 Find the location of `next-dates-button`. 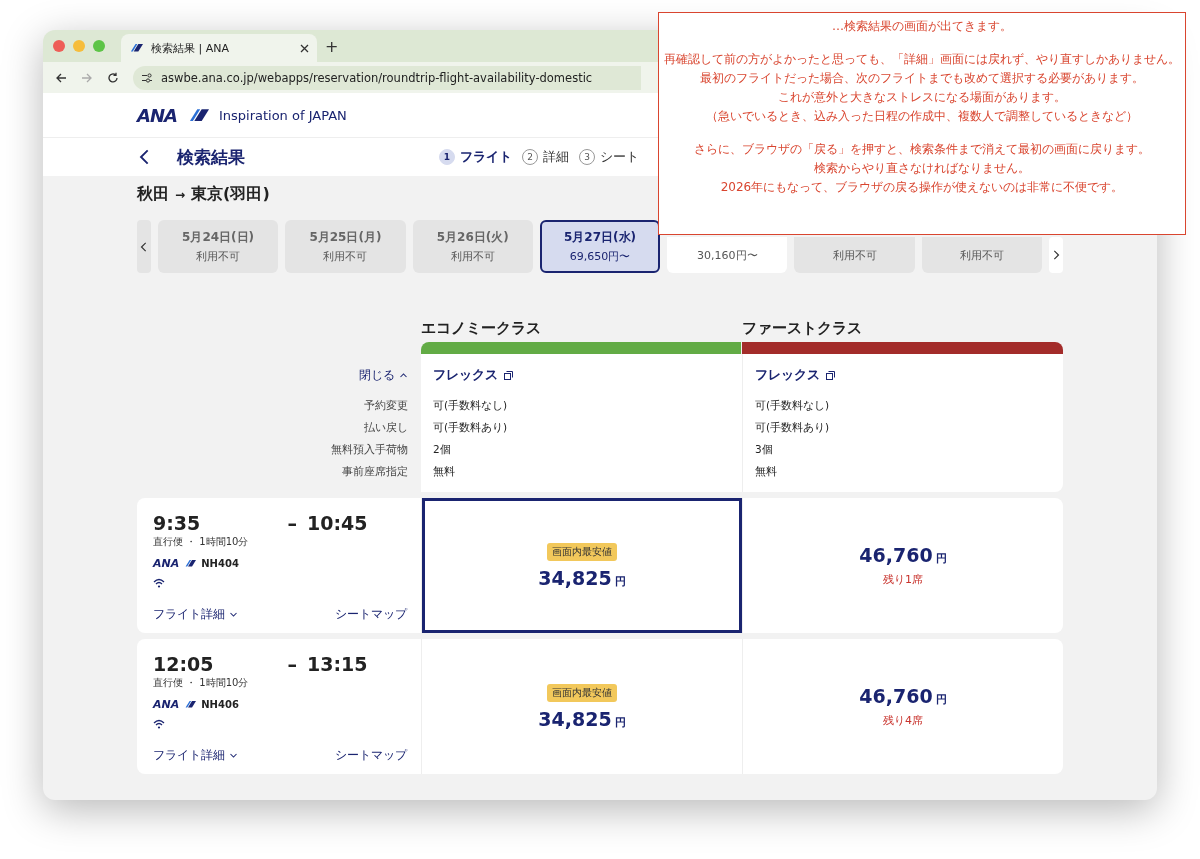

next-dates-button is located at coordinates (1056, 255).